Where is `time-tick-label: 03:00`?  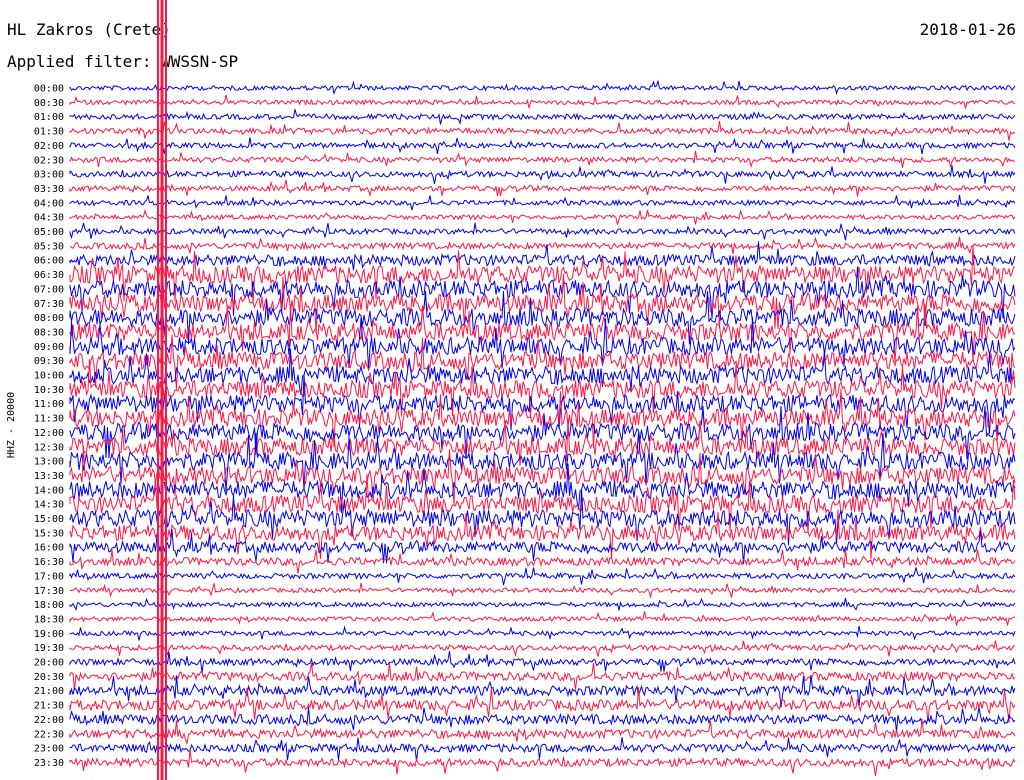 time-tick-label: 03:00 is located at coordinates (49, 175).